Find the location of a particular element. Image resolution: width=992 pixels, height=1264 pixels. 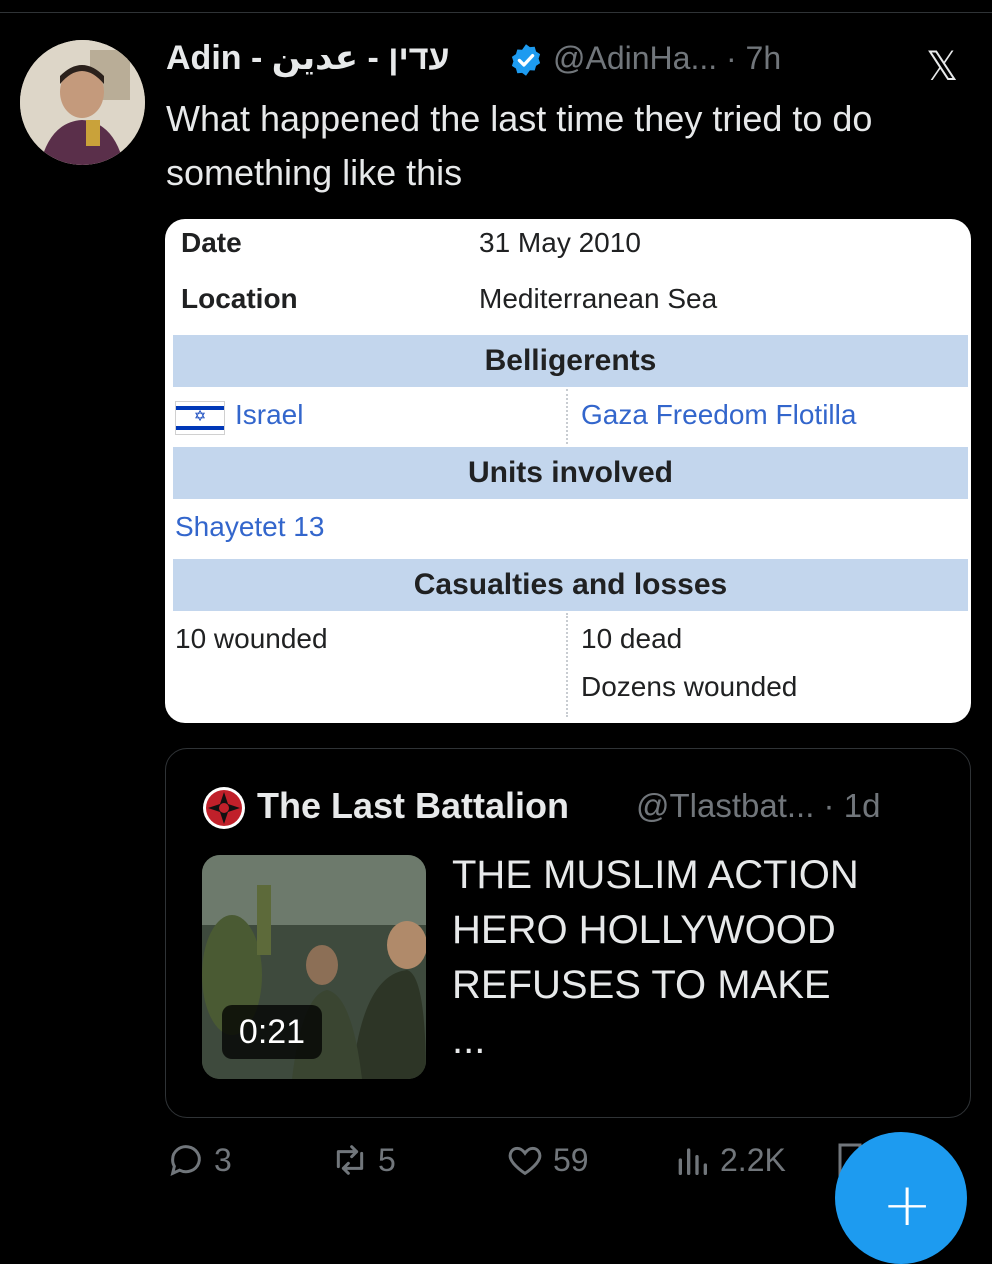

quote-text-line: HERO HOLLYWOOD is located at coordinates (644, 930).